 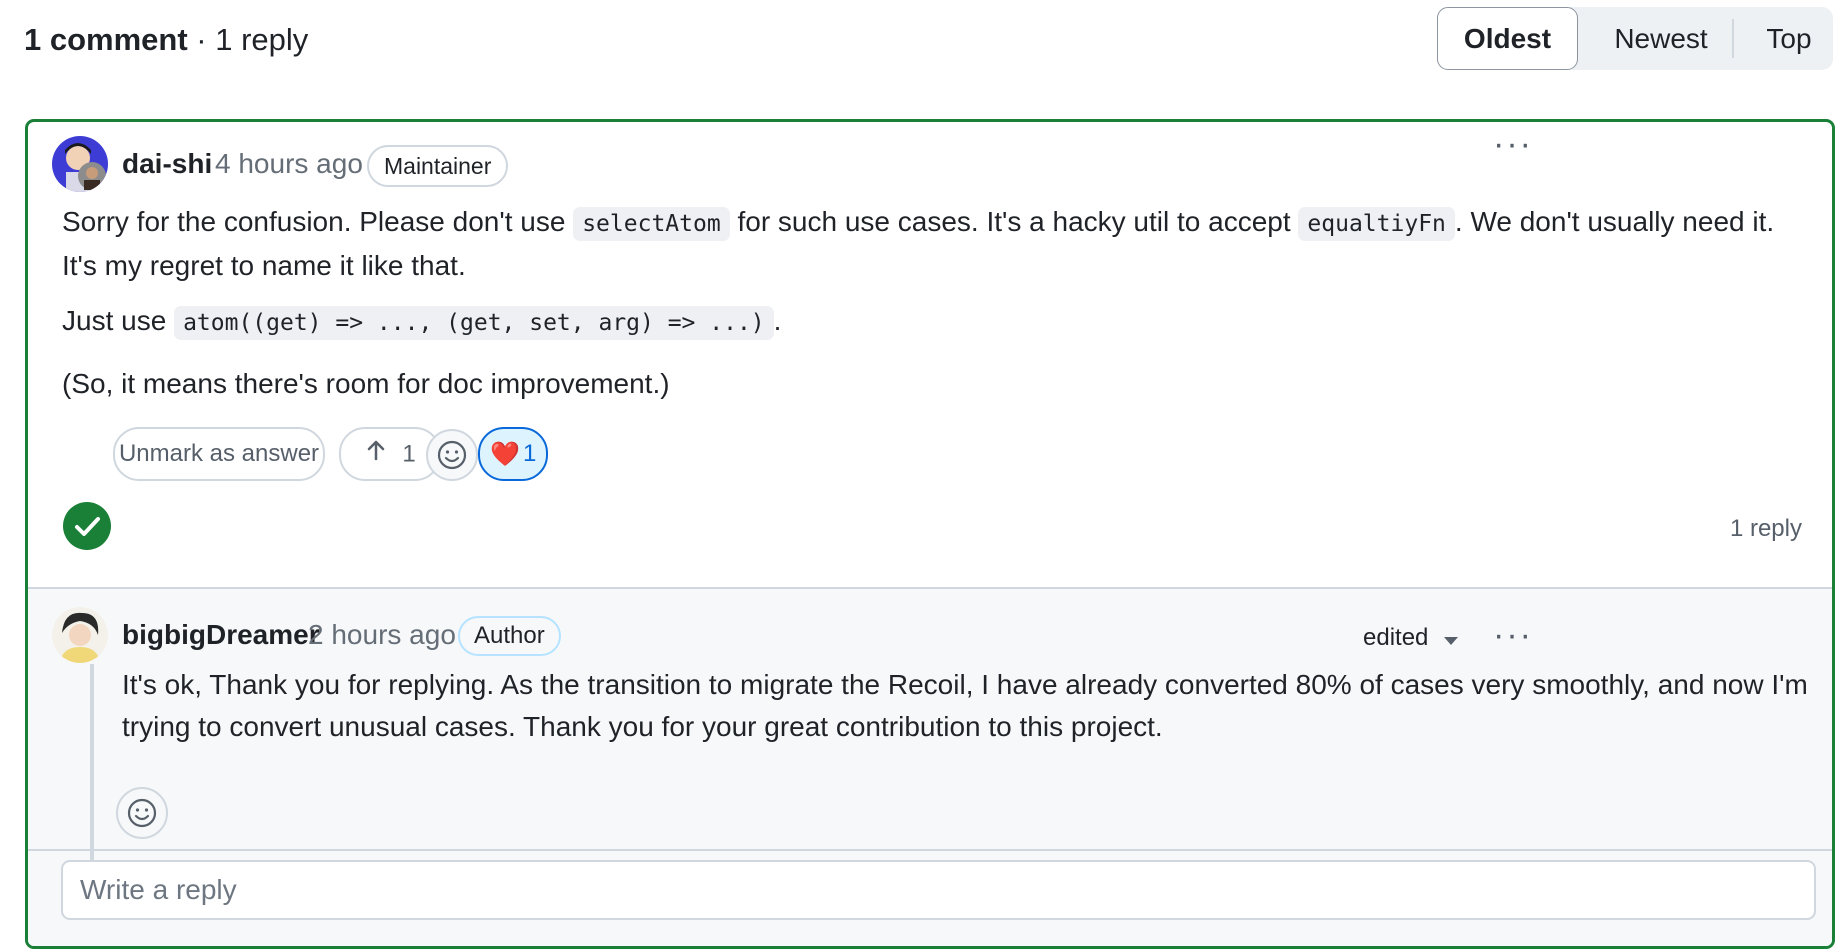 I want to click on comment-author: dai-shi, so click(x=167, y=164).